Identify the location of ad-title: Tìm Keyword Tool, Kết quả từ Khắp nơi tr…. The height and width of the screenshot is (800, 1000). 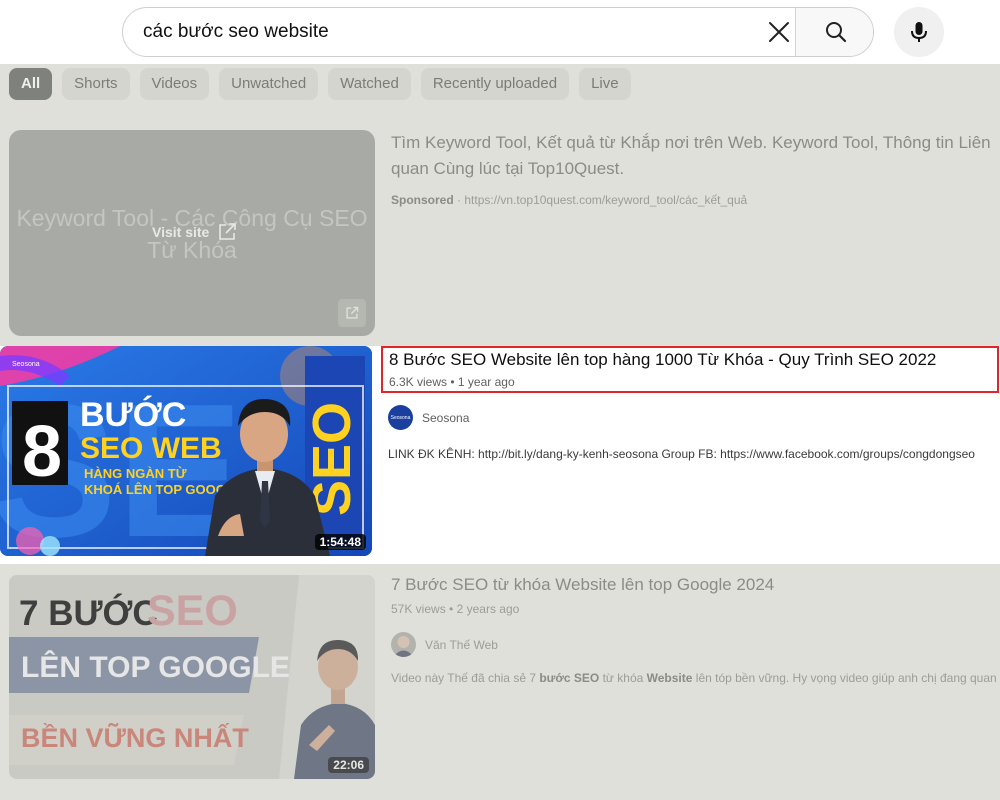
(695, 156).